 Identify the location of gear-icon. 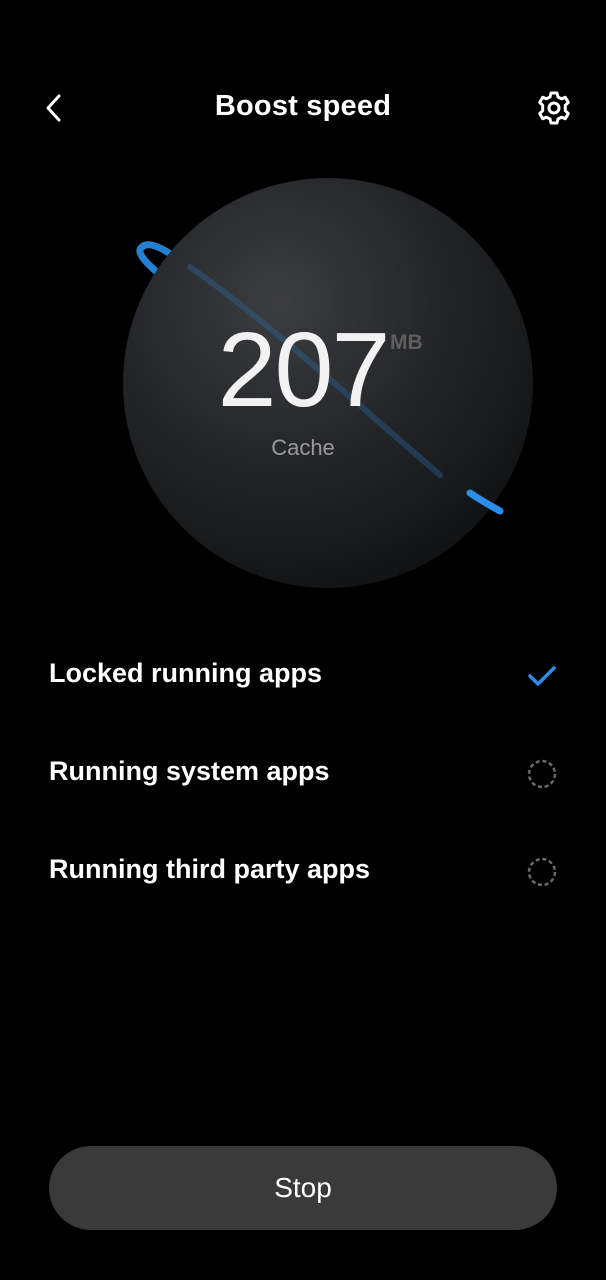
(554, 108).